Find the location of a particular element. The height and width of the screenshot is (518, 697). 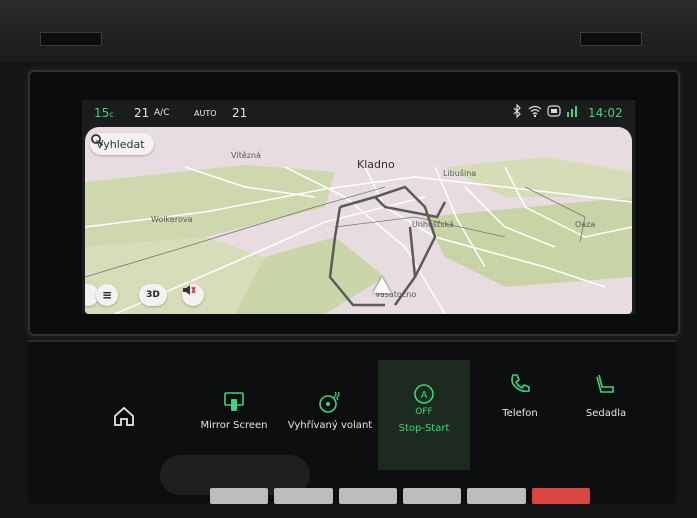

tile-label: Sedadla is located at coordinates (606, 413).